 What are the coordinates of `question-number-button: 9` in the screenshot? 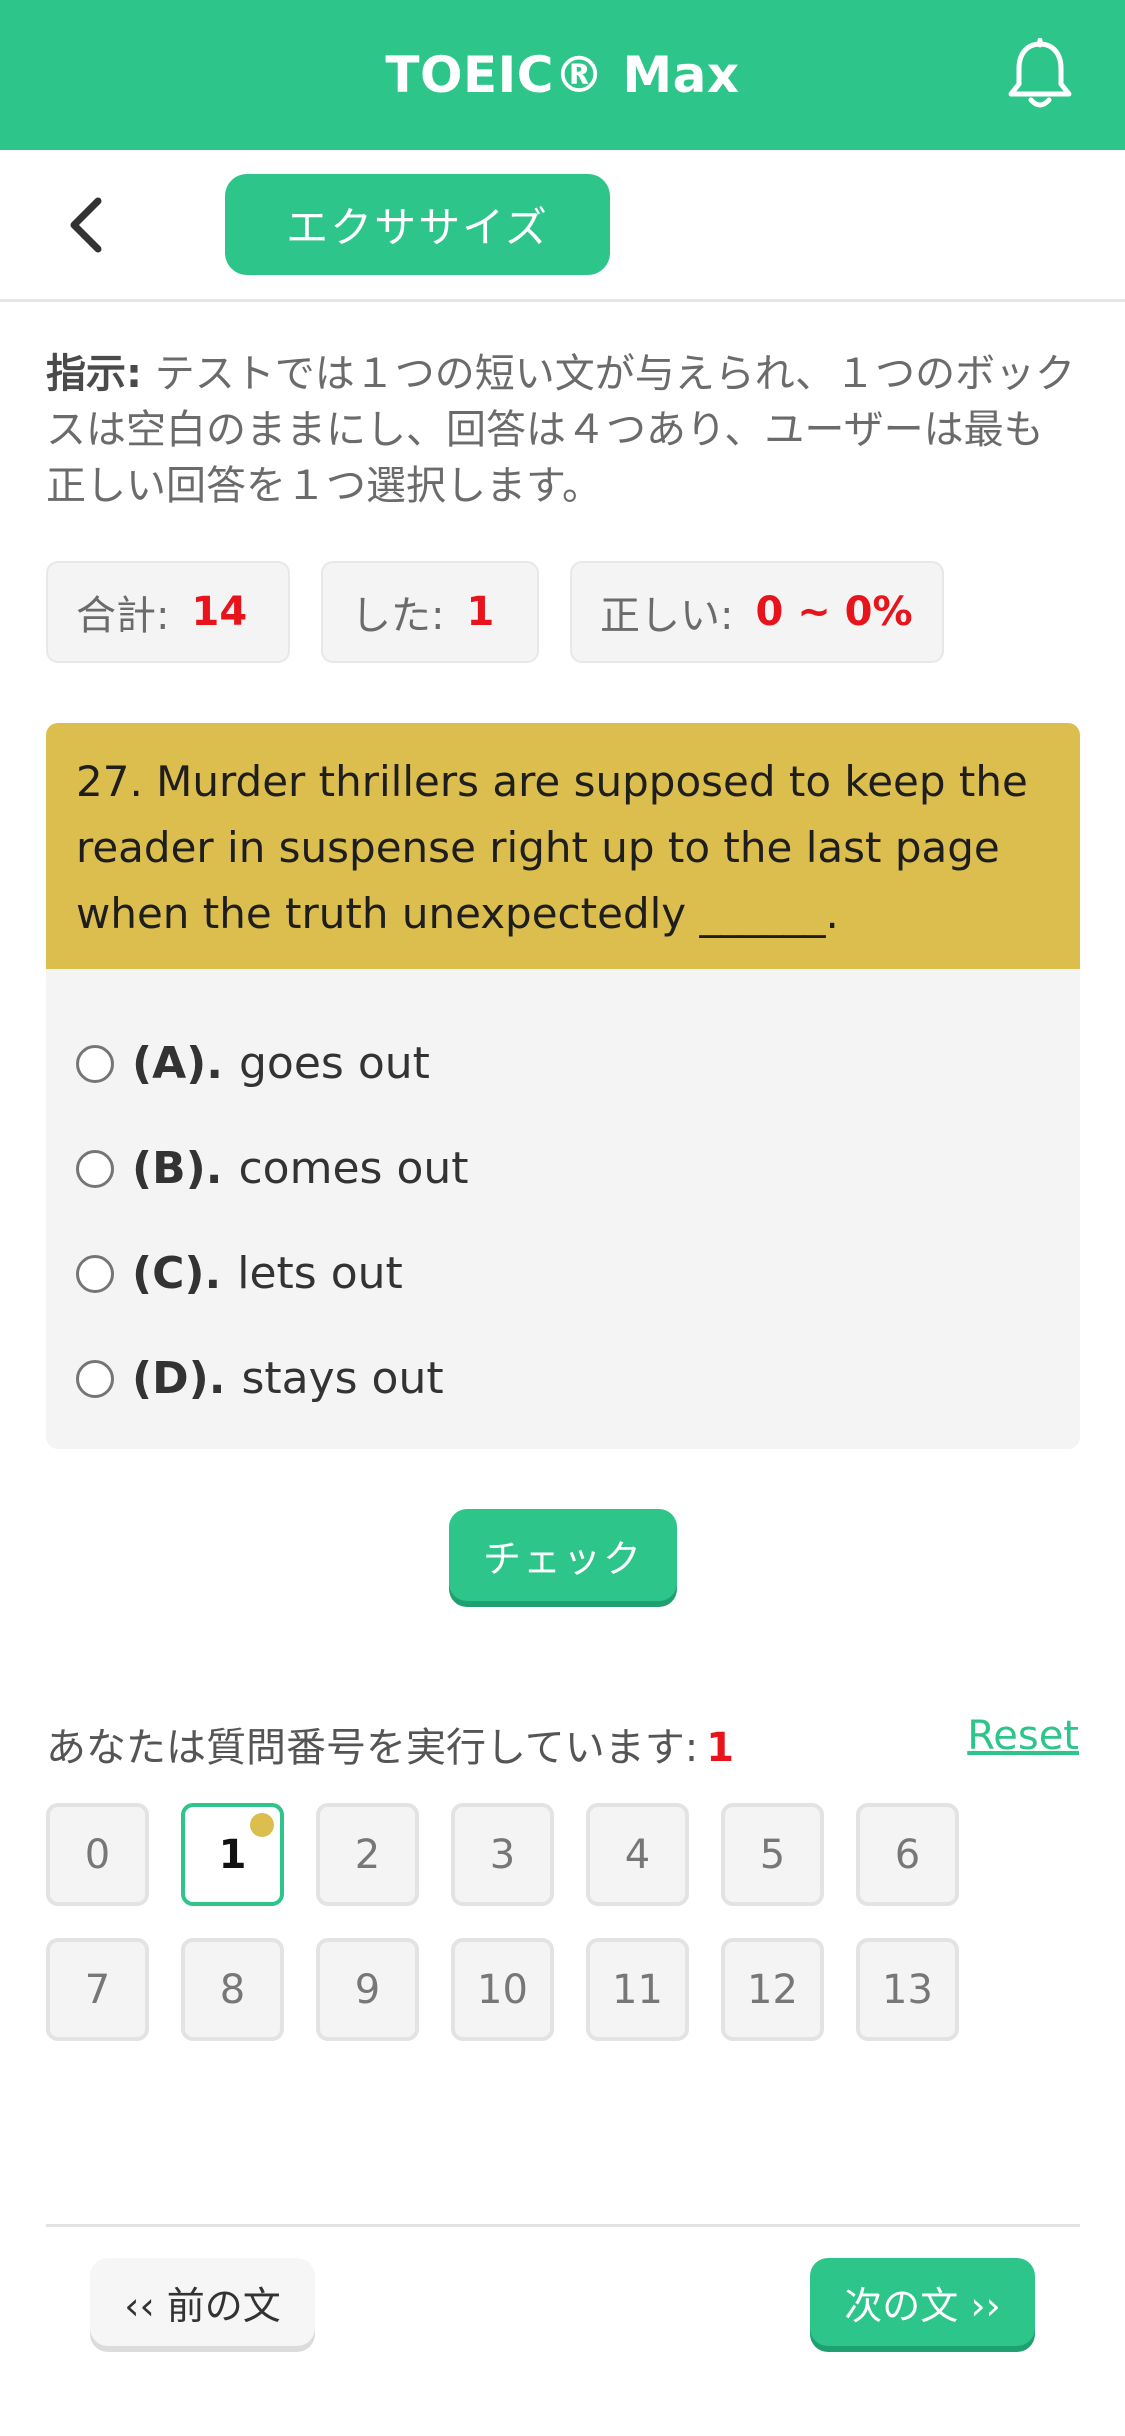 It's located at (367, 1989).